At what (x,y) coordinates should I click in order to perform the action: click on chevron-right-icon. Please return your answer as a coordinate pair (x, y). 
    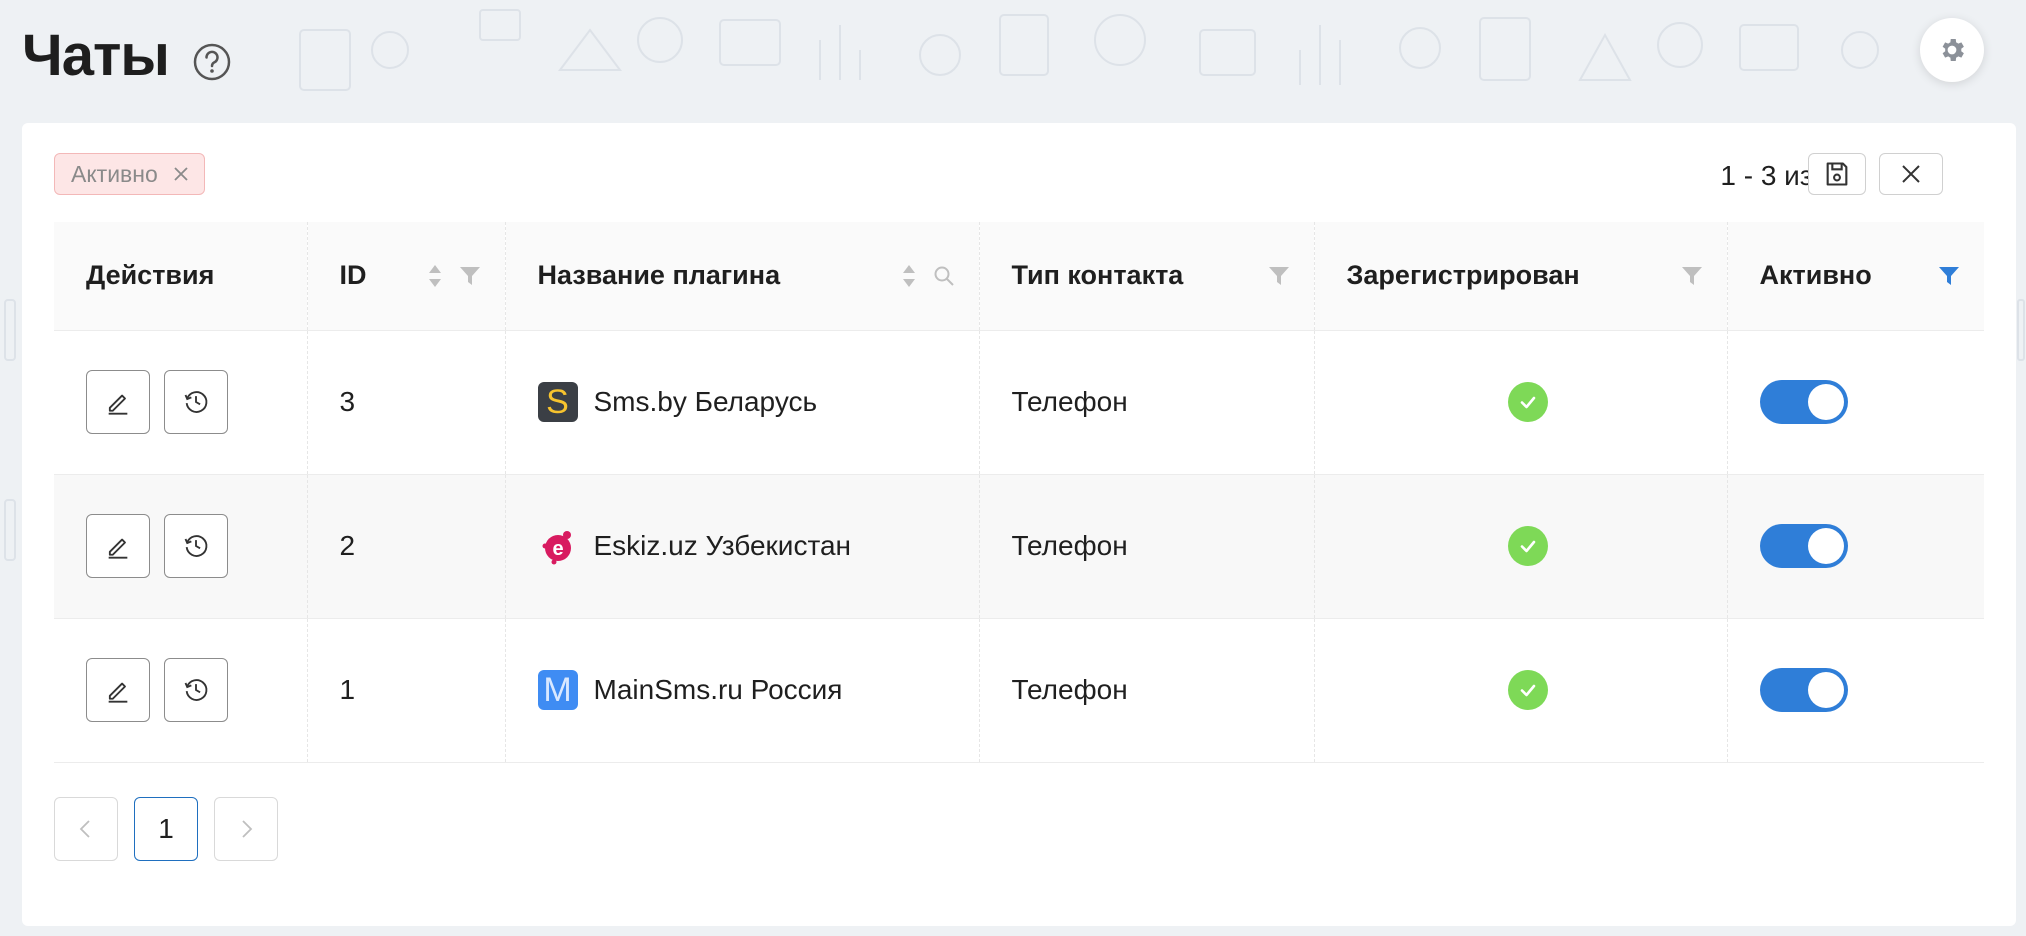
    Looking at the image, I should click on (247, 829).